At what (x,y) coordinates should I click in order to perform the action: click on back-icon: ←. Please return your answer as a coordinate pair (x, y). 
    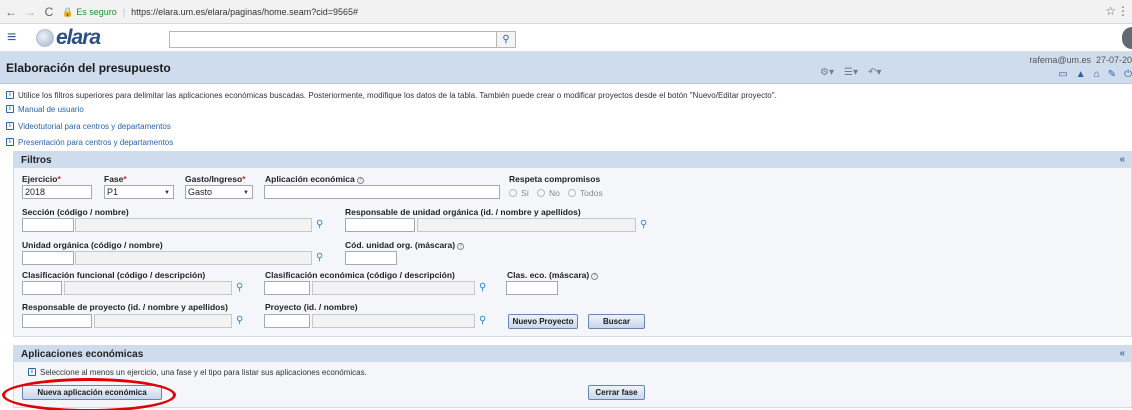
    Looking at the image, I should click on (11, 12).